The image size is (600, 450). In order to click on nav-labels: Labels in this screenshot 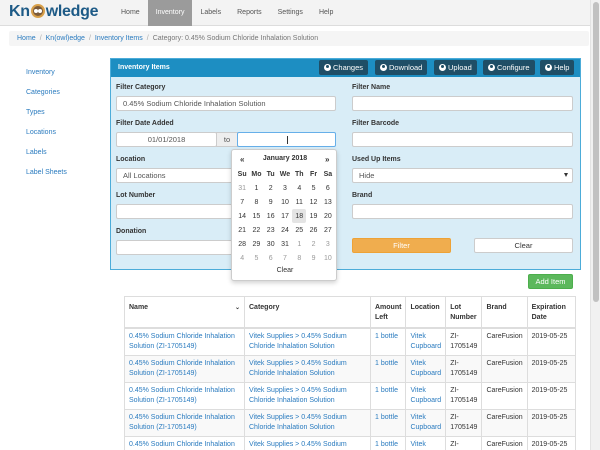, I will do `click(210, 13)`.